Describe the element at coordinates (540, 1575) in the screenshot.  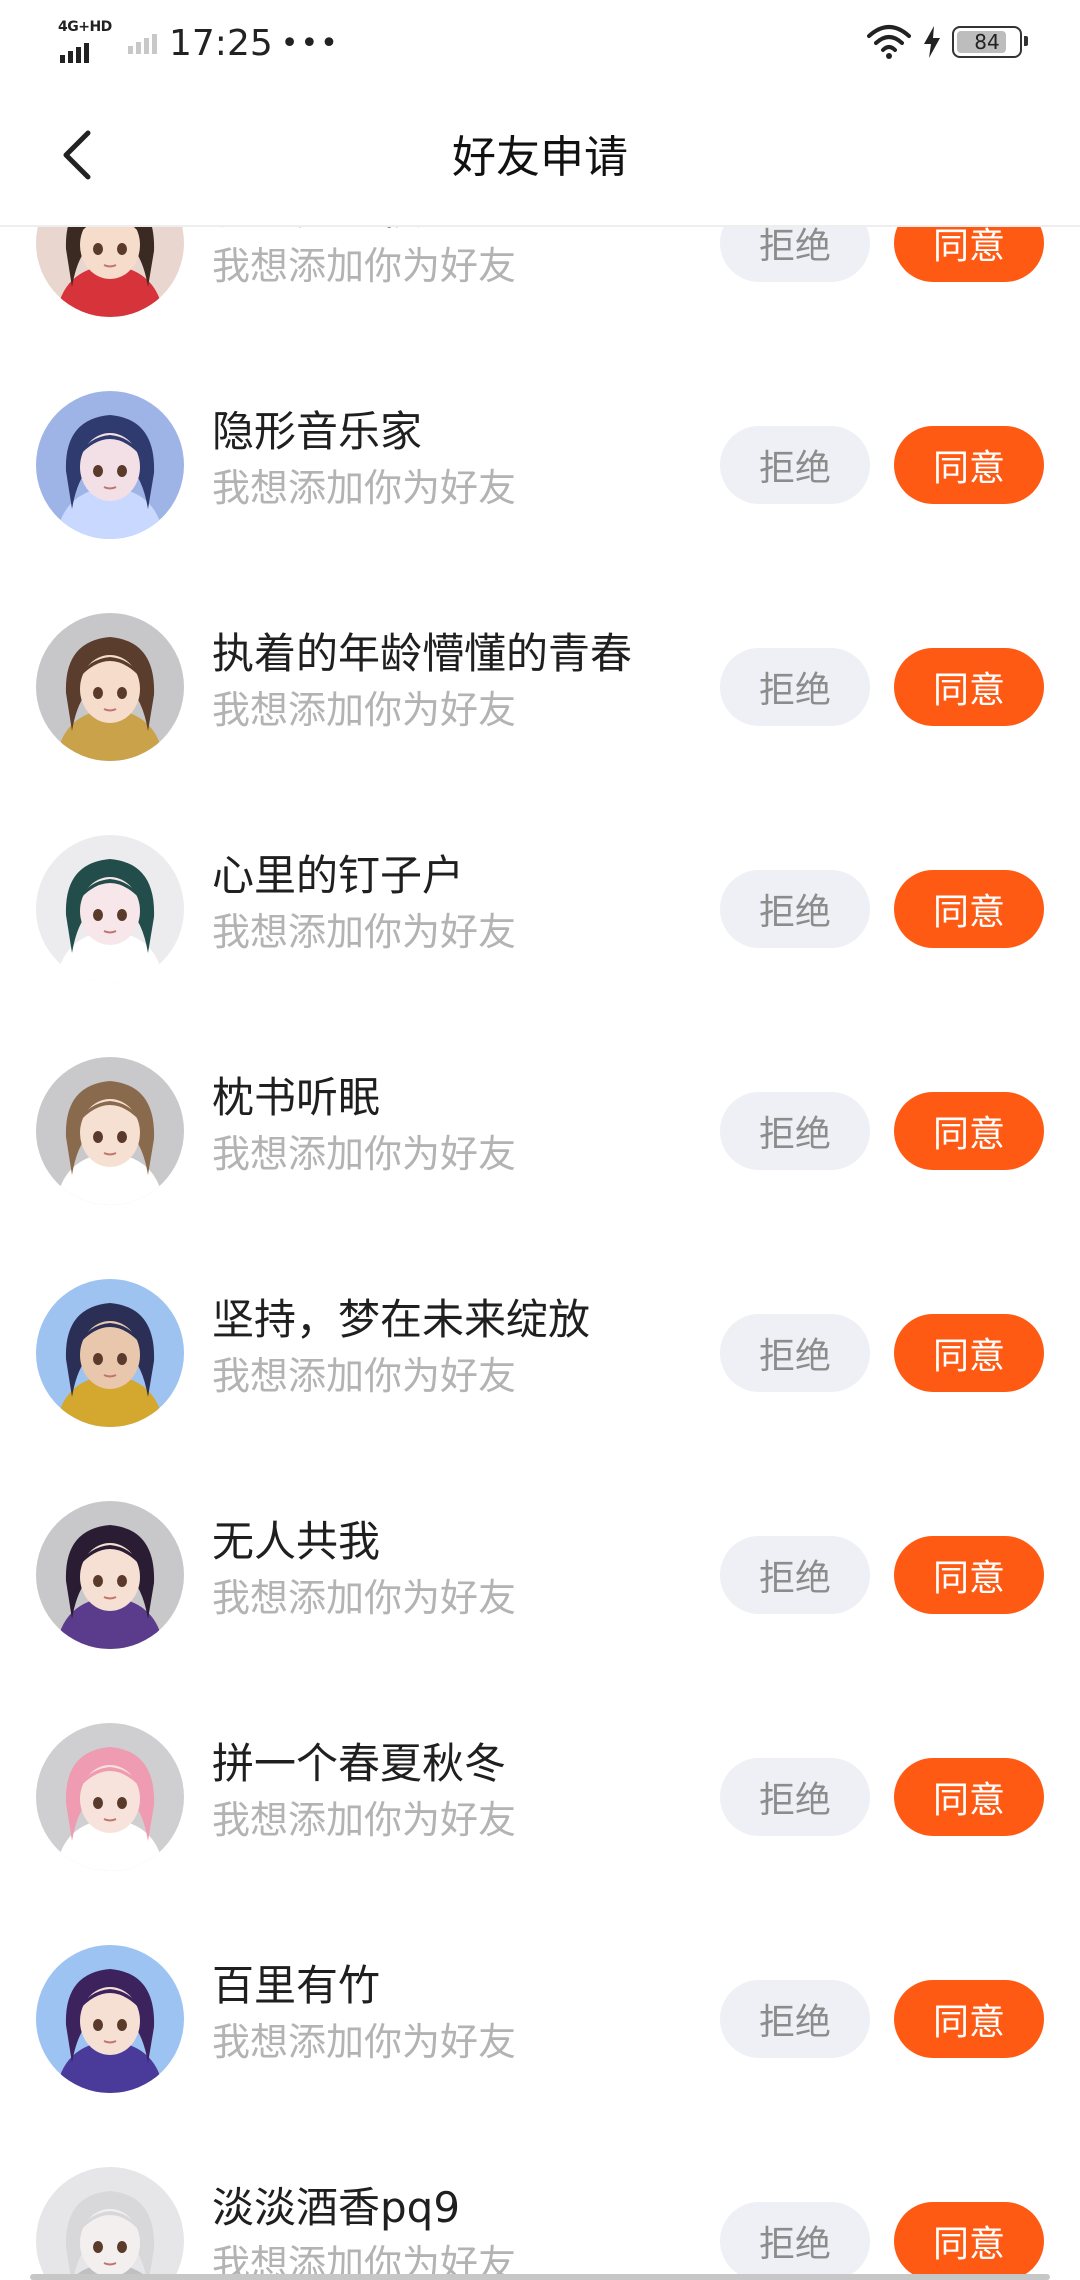
I see `friend-request-row: 无人共我我想添加你为好友 拒绝 同意` at that location.